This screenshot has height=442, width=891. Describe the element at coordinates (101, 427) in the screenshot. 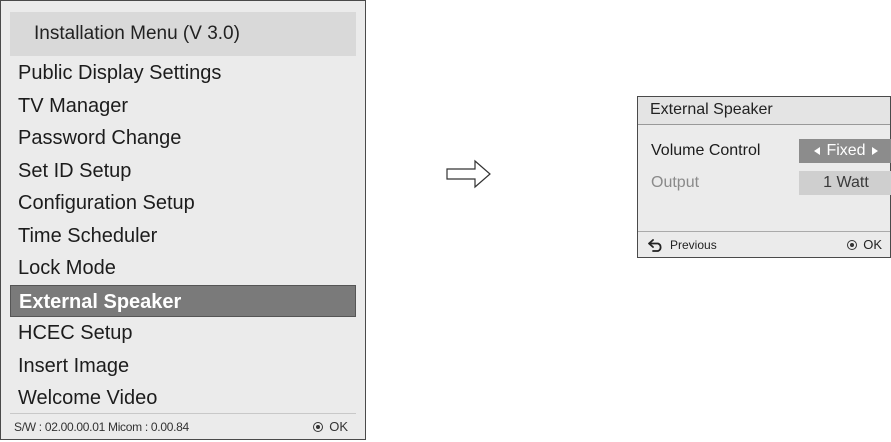

I see `version-info: S/W : 02.00.00.01 Micom : 0.00.84` at that location.